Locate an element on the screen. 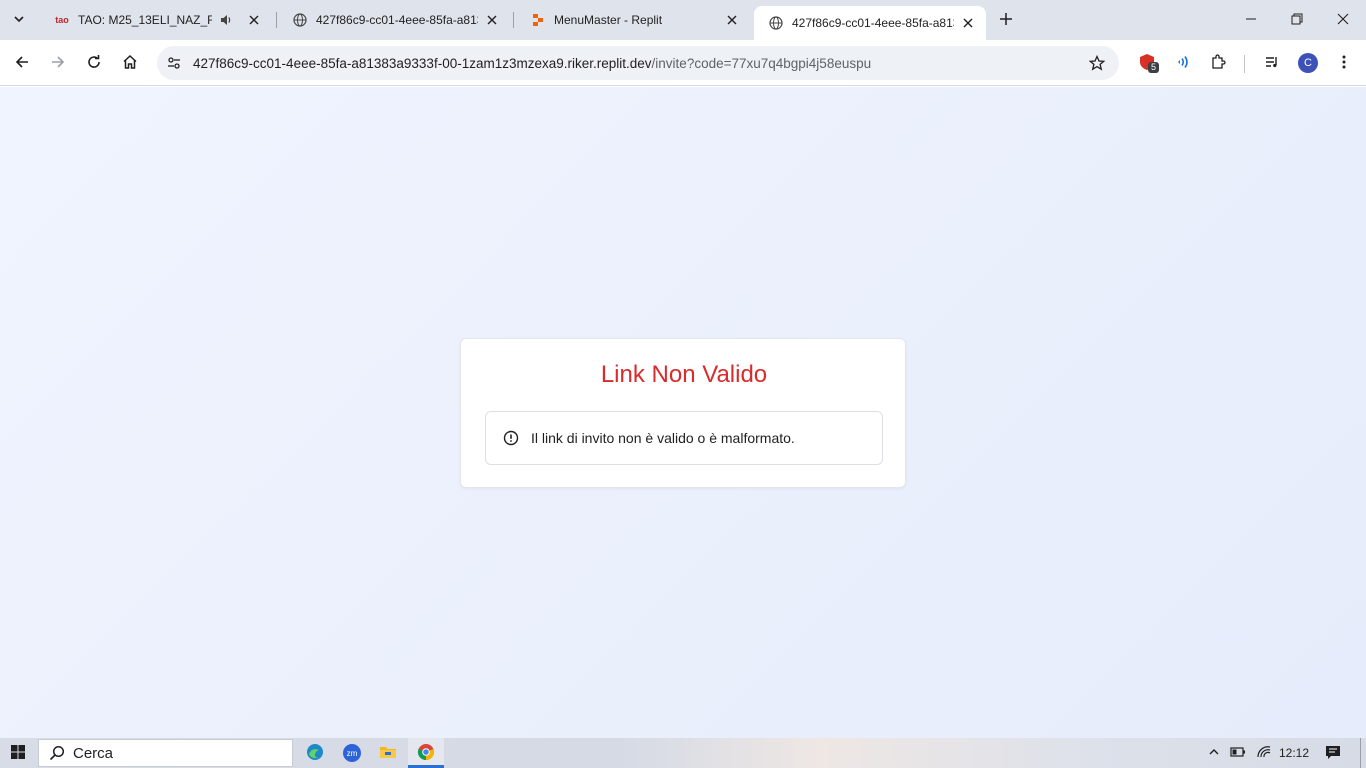 The width and height of the screenshot is (1366, 768). start-button is located at coordinates (18, 753).